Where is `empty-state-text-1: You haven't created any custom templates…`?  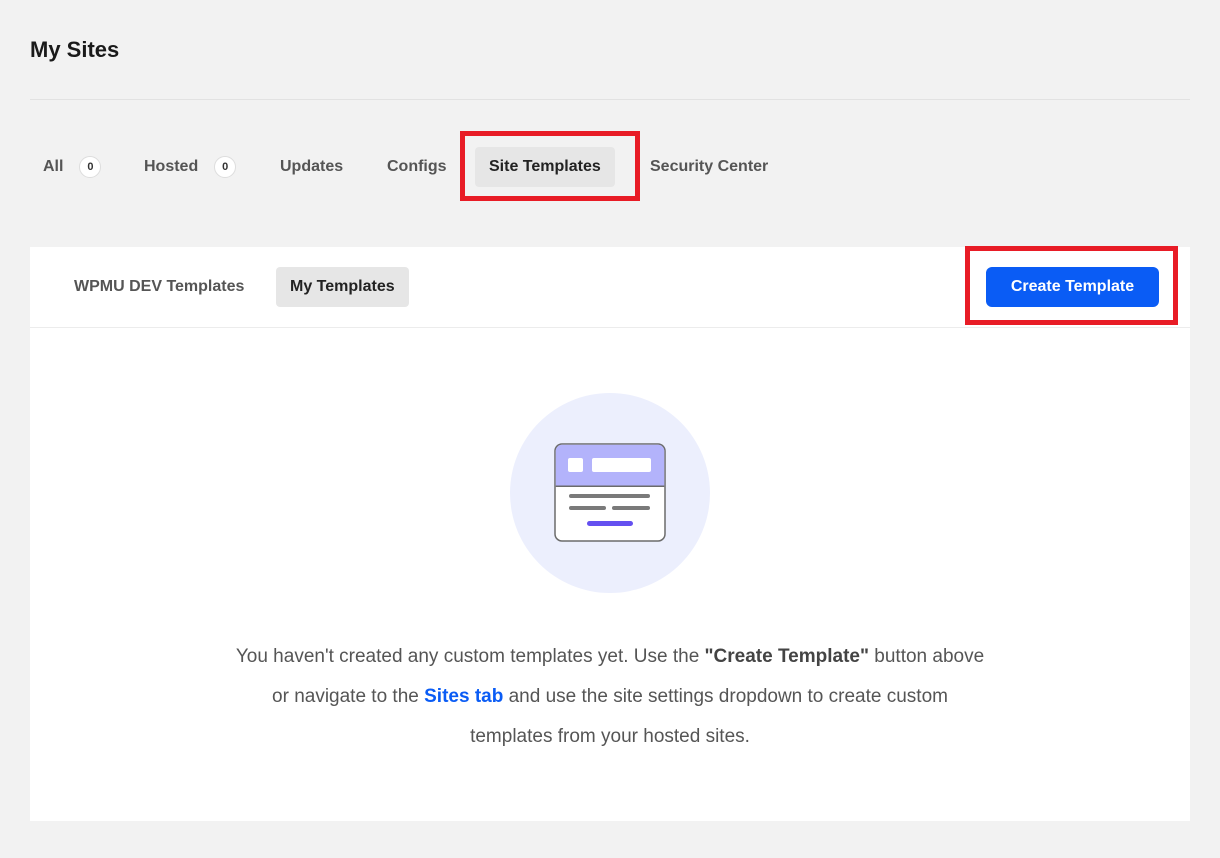
empty-state-text-1: You haven't created any custom templates… is located at coordinates (470, 656).